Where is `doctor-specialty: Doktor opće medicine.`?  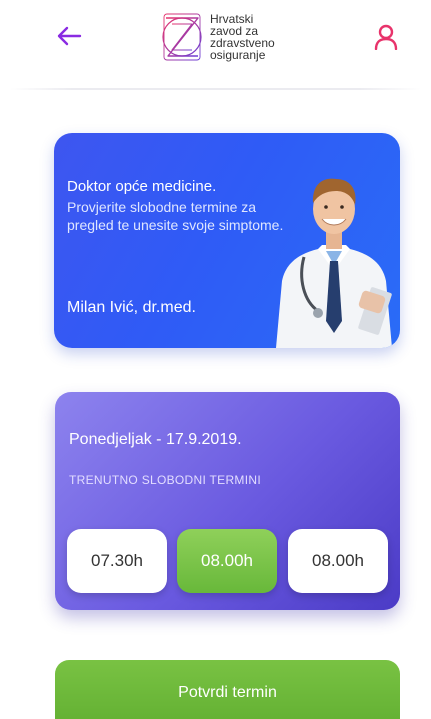
doctor-specialty: Doktor opće medicine. is located at coordinates (142, 186).